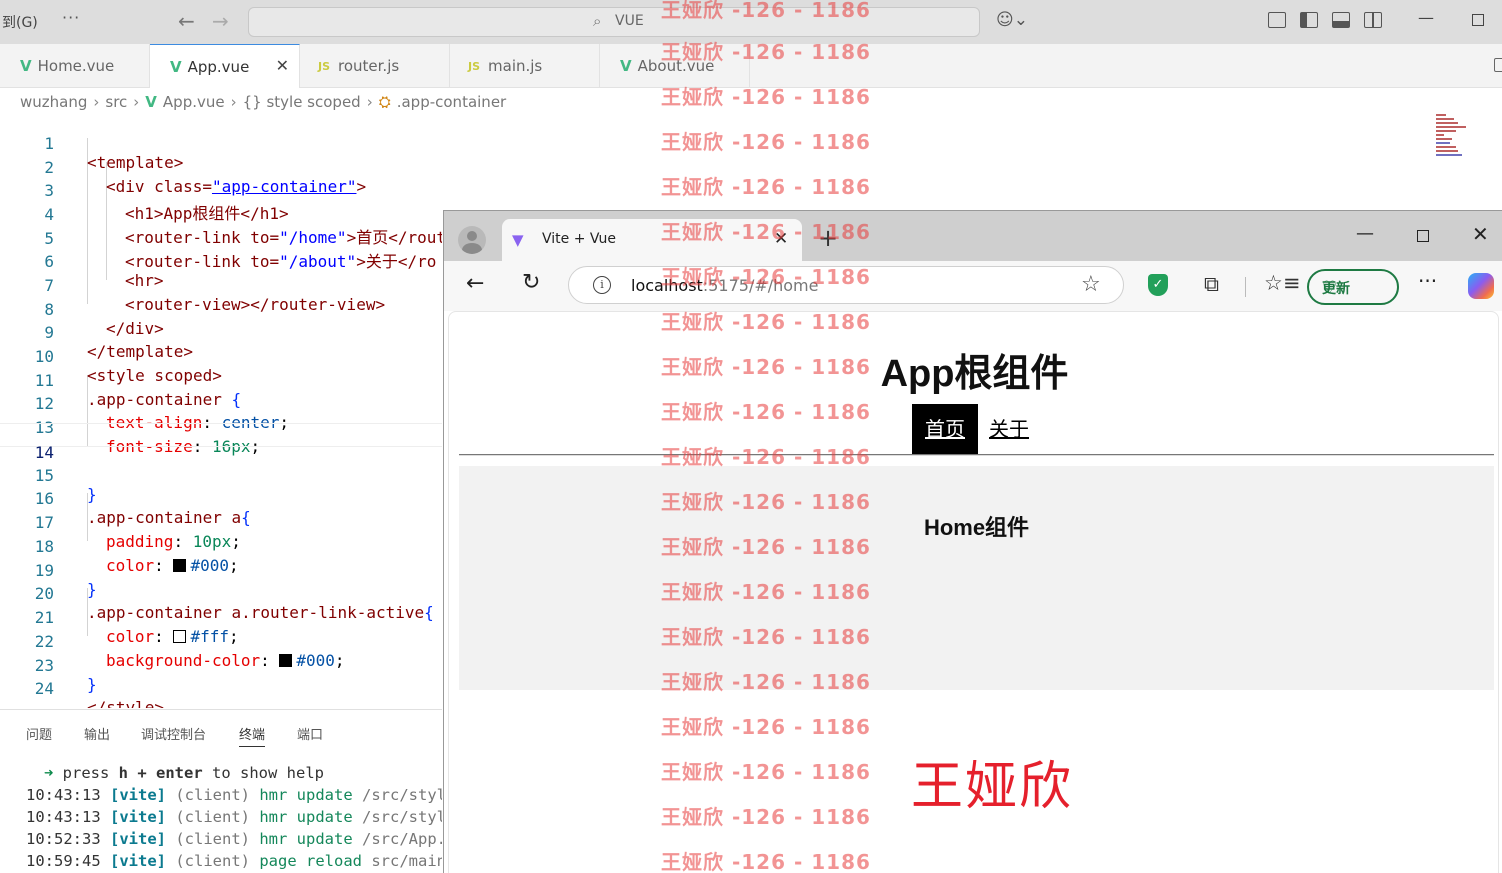 This screenshot has width=1502, height=873. I want to click on toggle-primary-sidebar-icon, so click(1309, 20).